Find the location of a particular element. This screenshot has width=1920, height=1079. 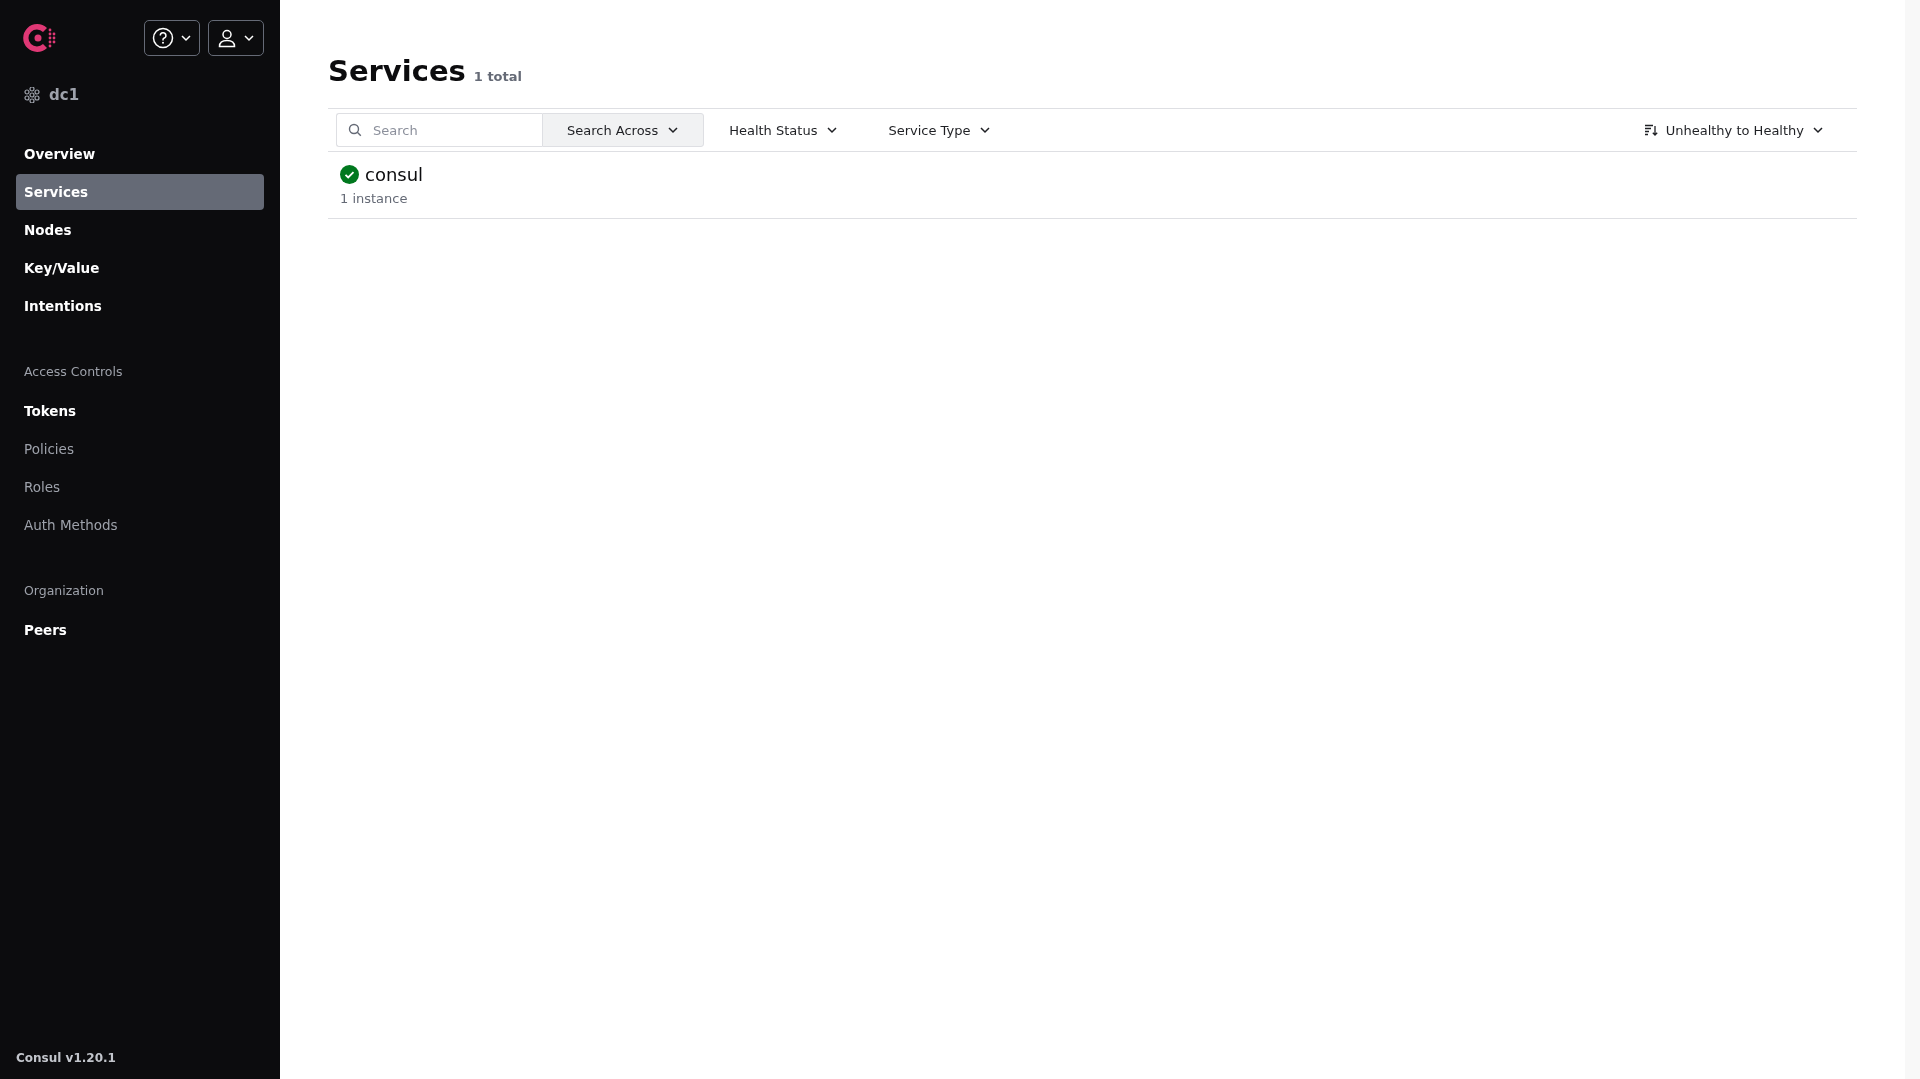

help-icon is located at coordinates (163, 38).